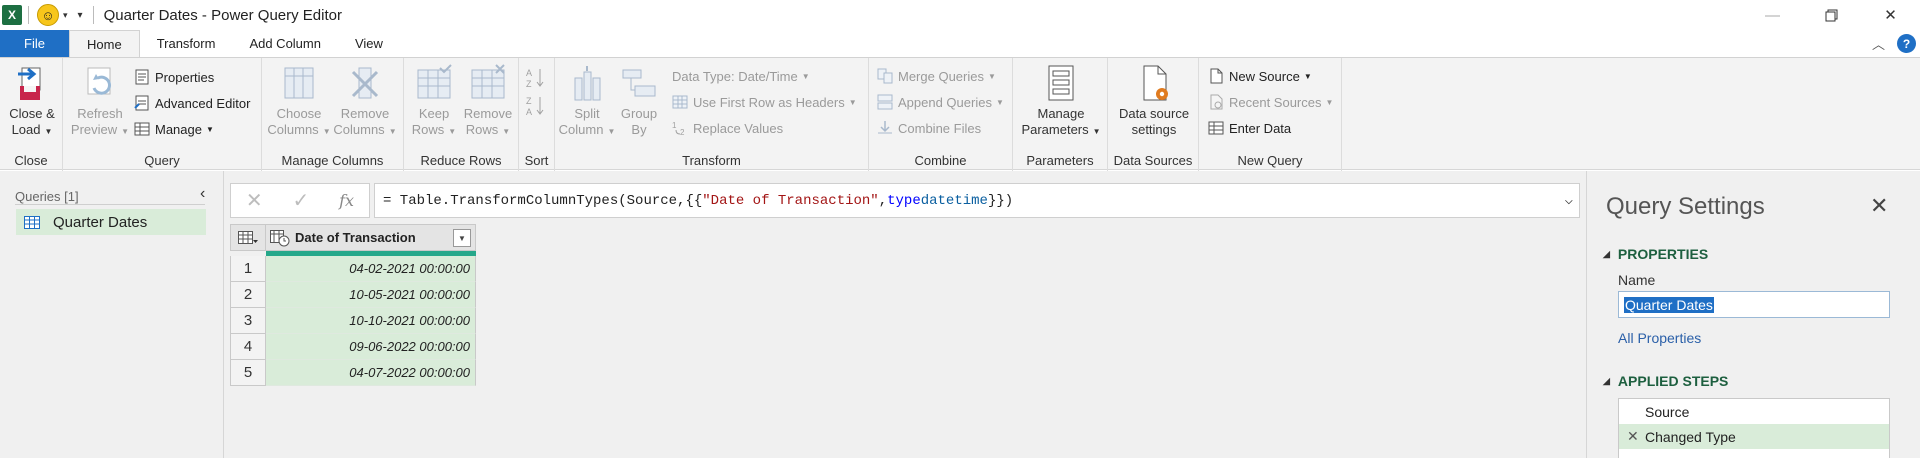  What do you see at coordinates (371, 269) in the screenshot?
I see `table-cell: 04-02-2021 00:00:00` at bounding box center [371, 269].